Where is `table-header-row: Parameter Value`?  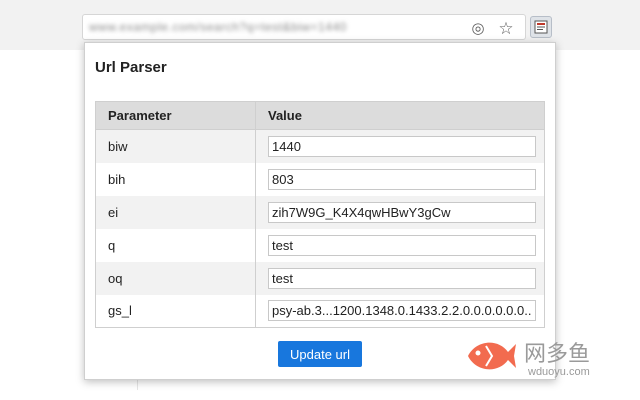
table-header-row: Parameter Value is located at coordinates (320, 115).